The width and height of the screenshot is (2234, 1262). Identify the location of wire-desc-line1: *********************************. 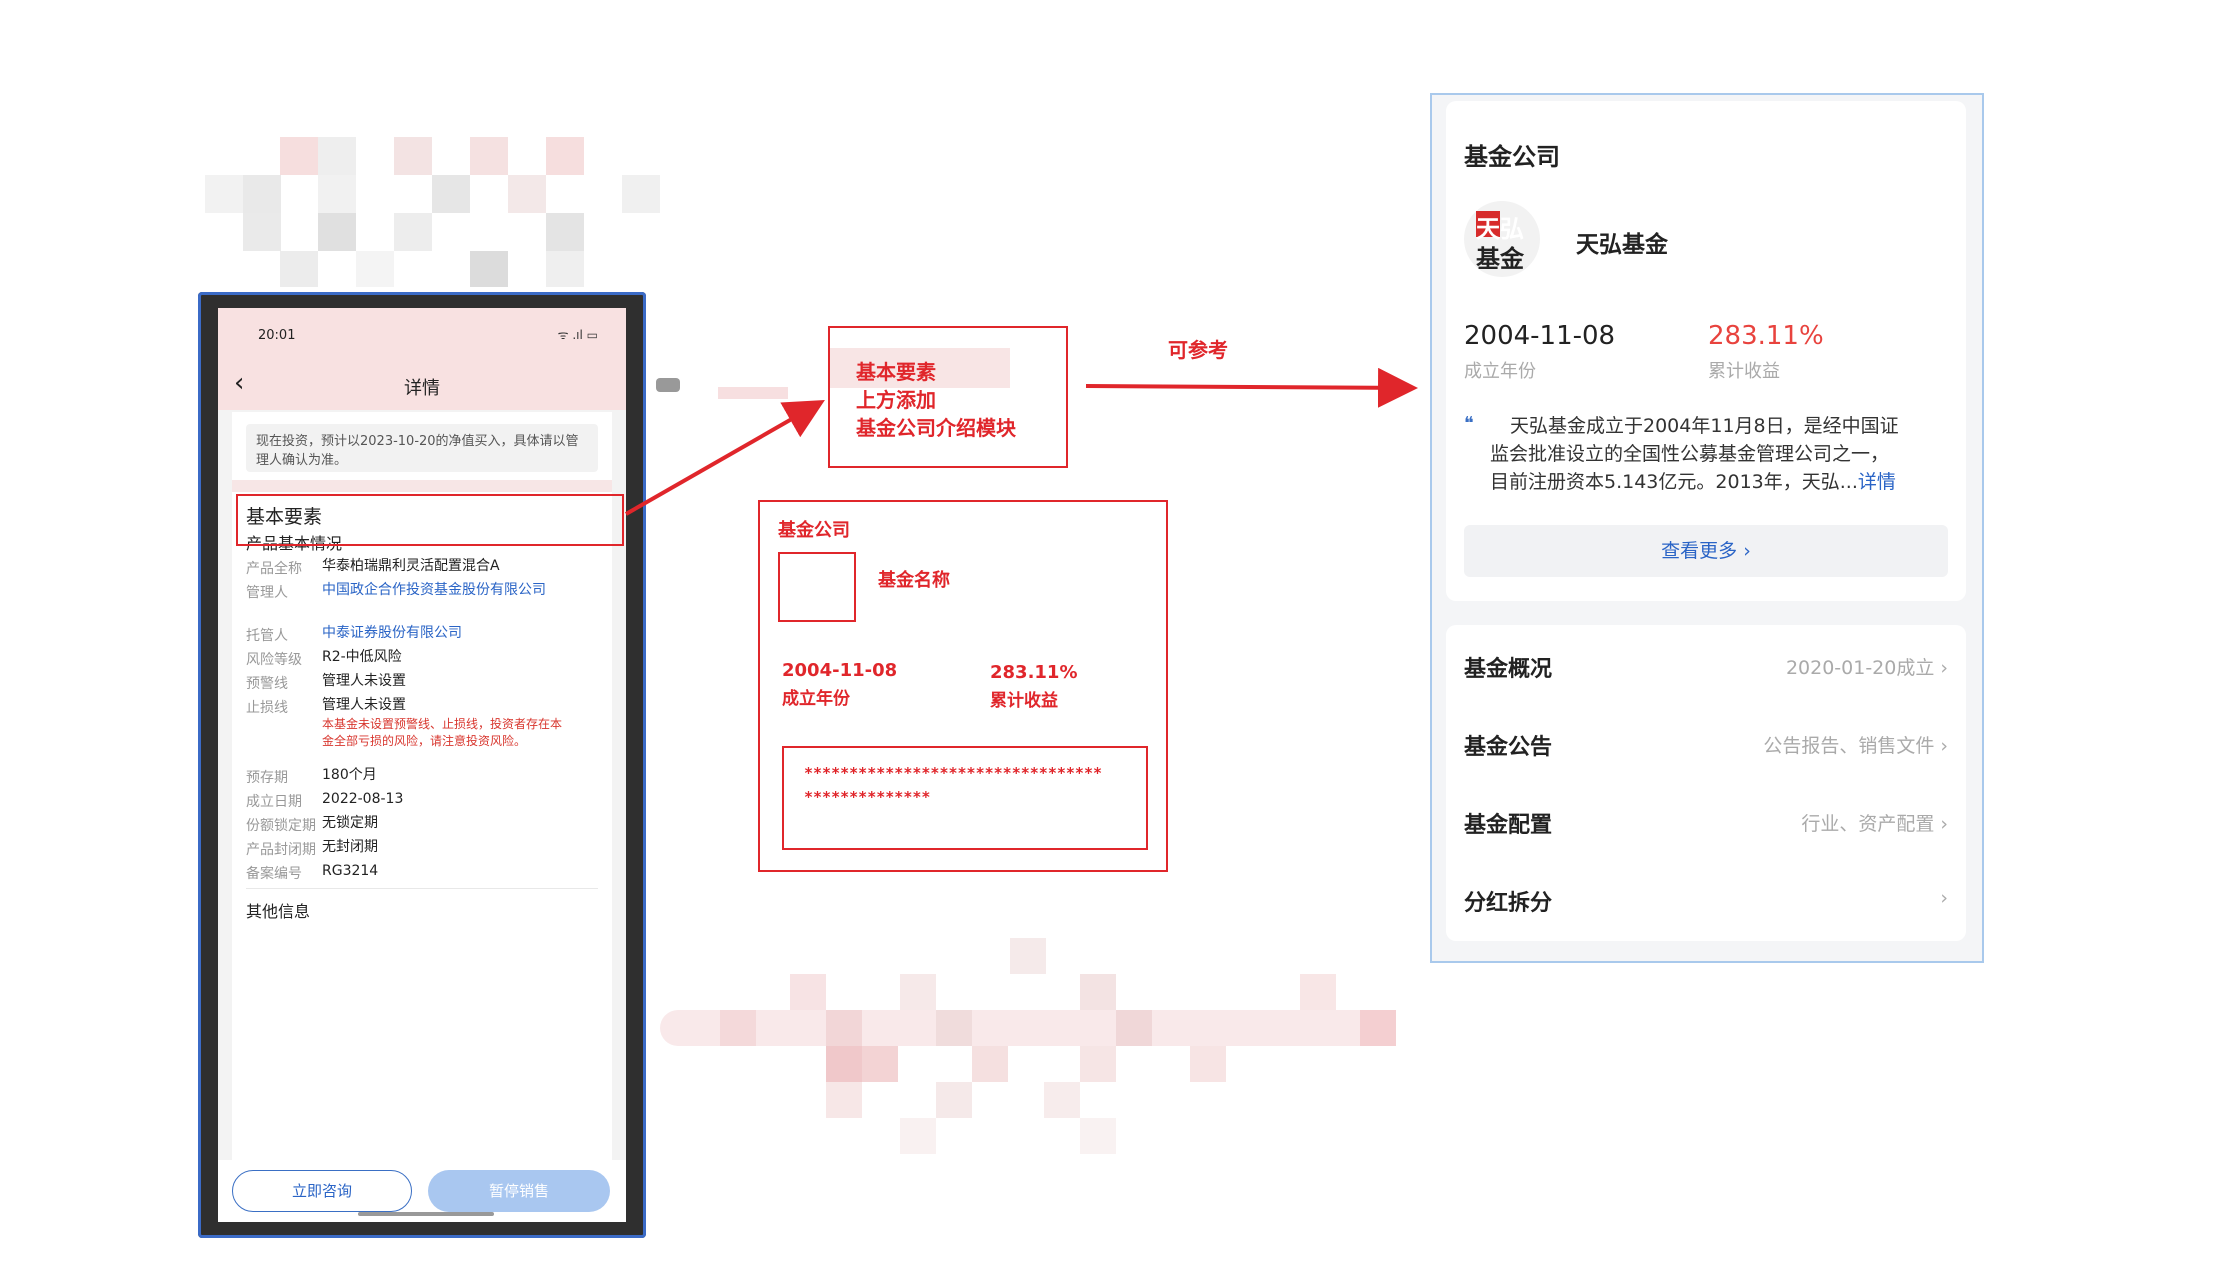
(953, 773).